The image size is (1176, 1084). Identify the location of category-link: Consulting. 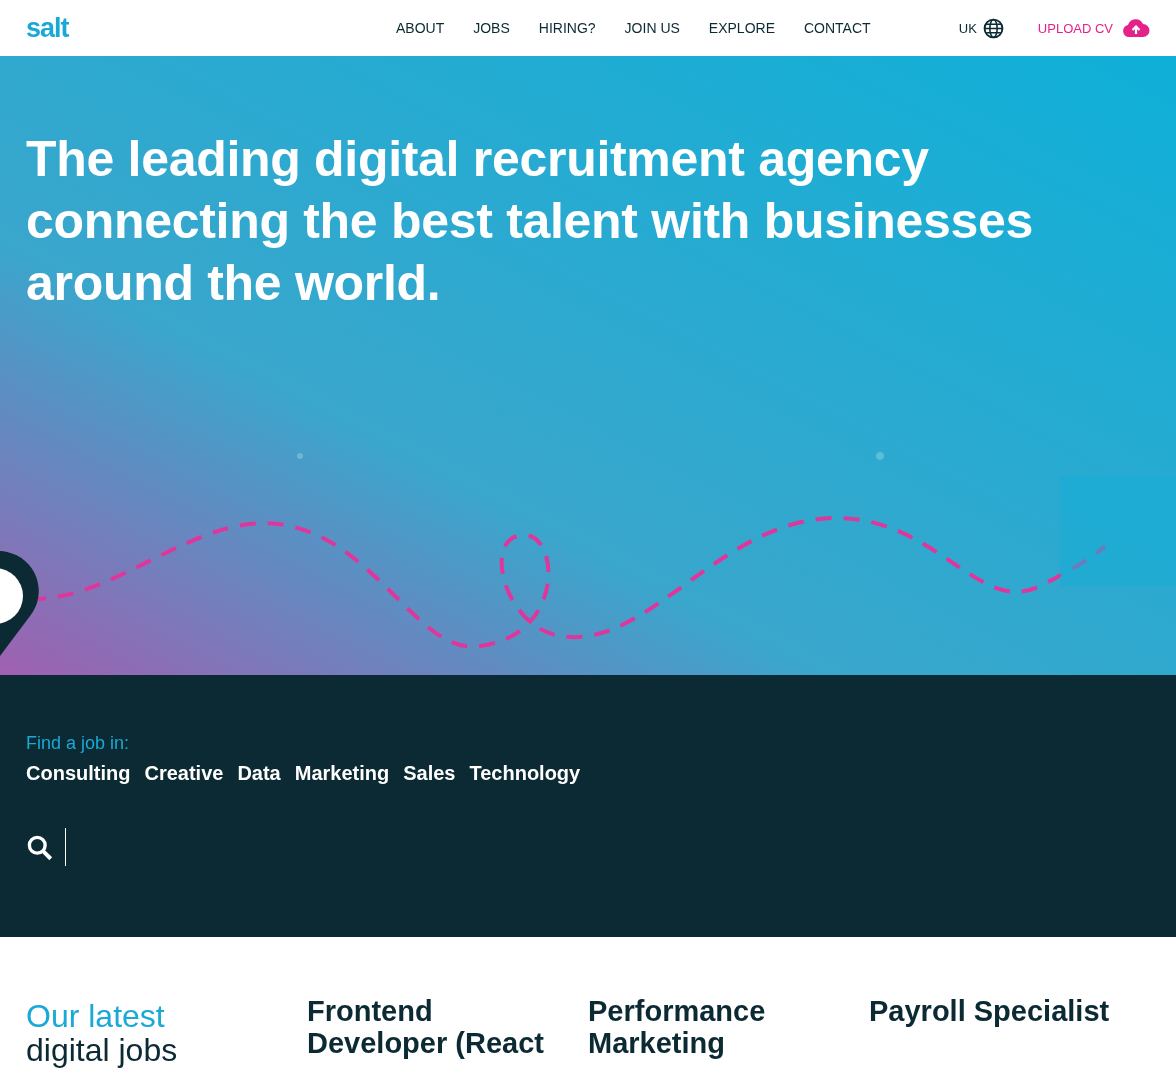
(78, 773).